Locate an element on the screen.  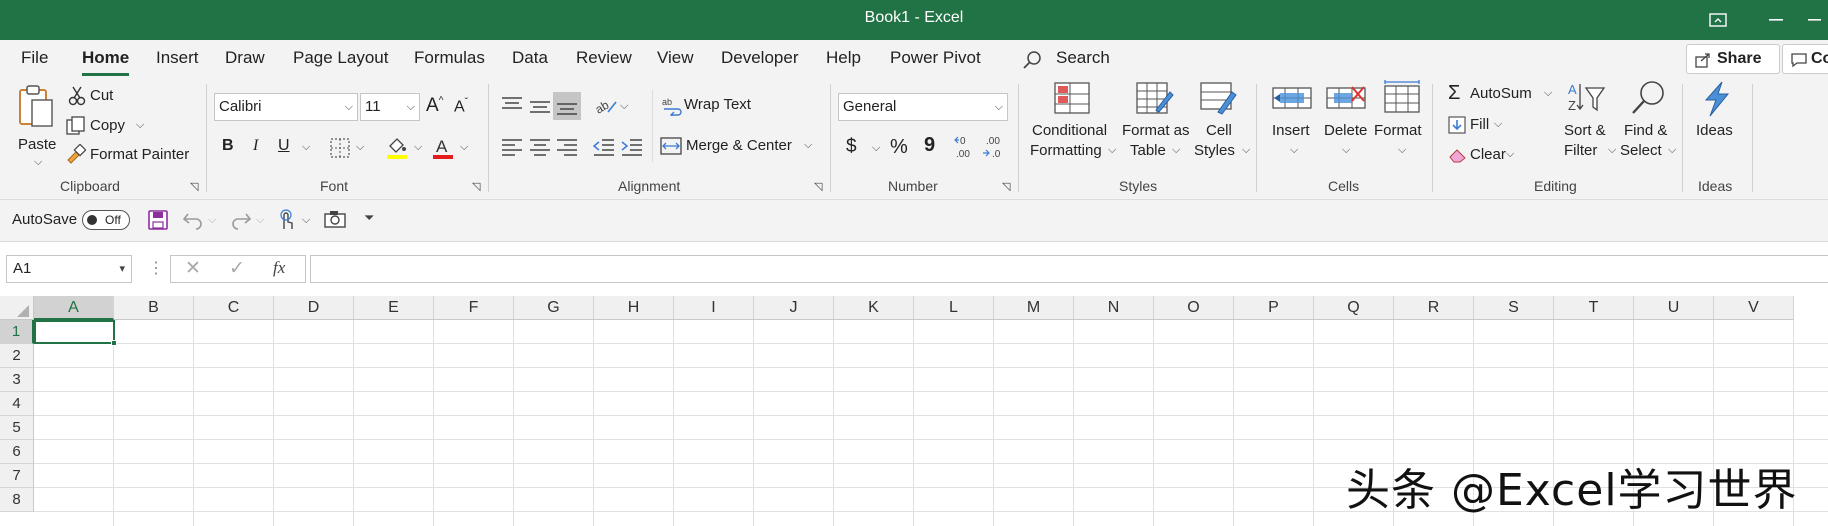
row-header-1: 1 is located at coordinates (17, 332).